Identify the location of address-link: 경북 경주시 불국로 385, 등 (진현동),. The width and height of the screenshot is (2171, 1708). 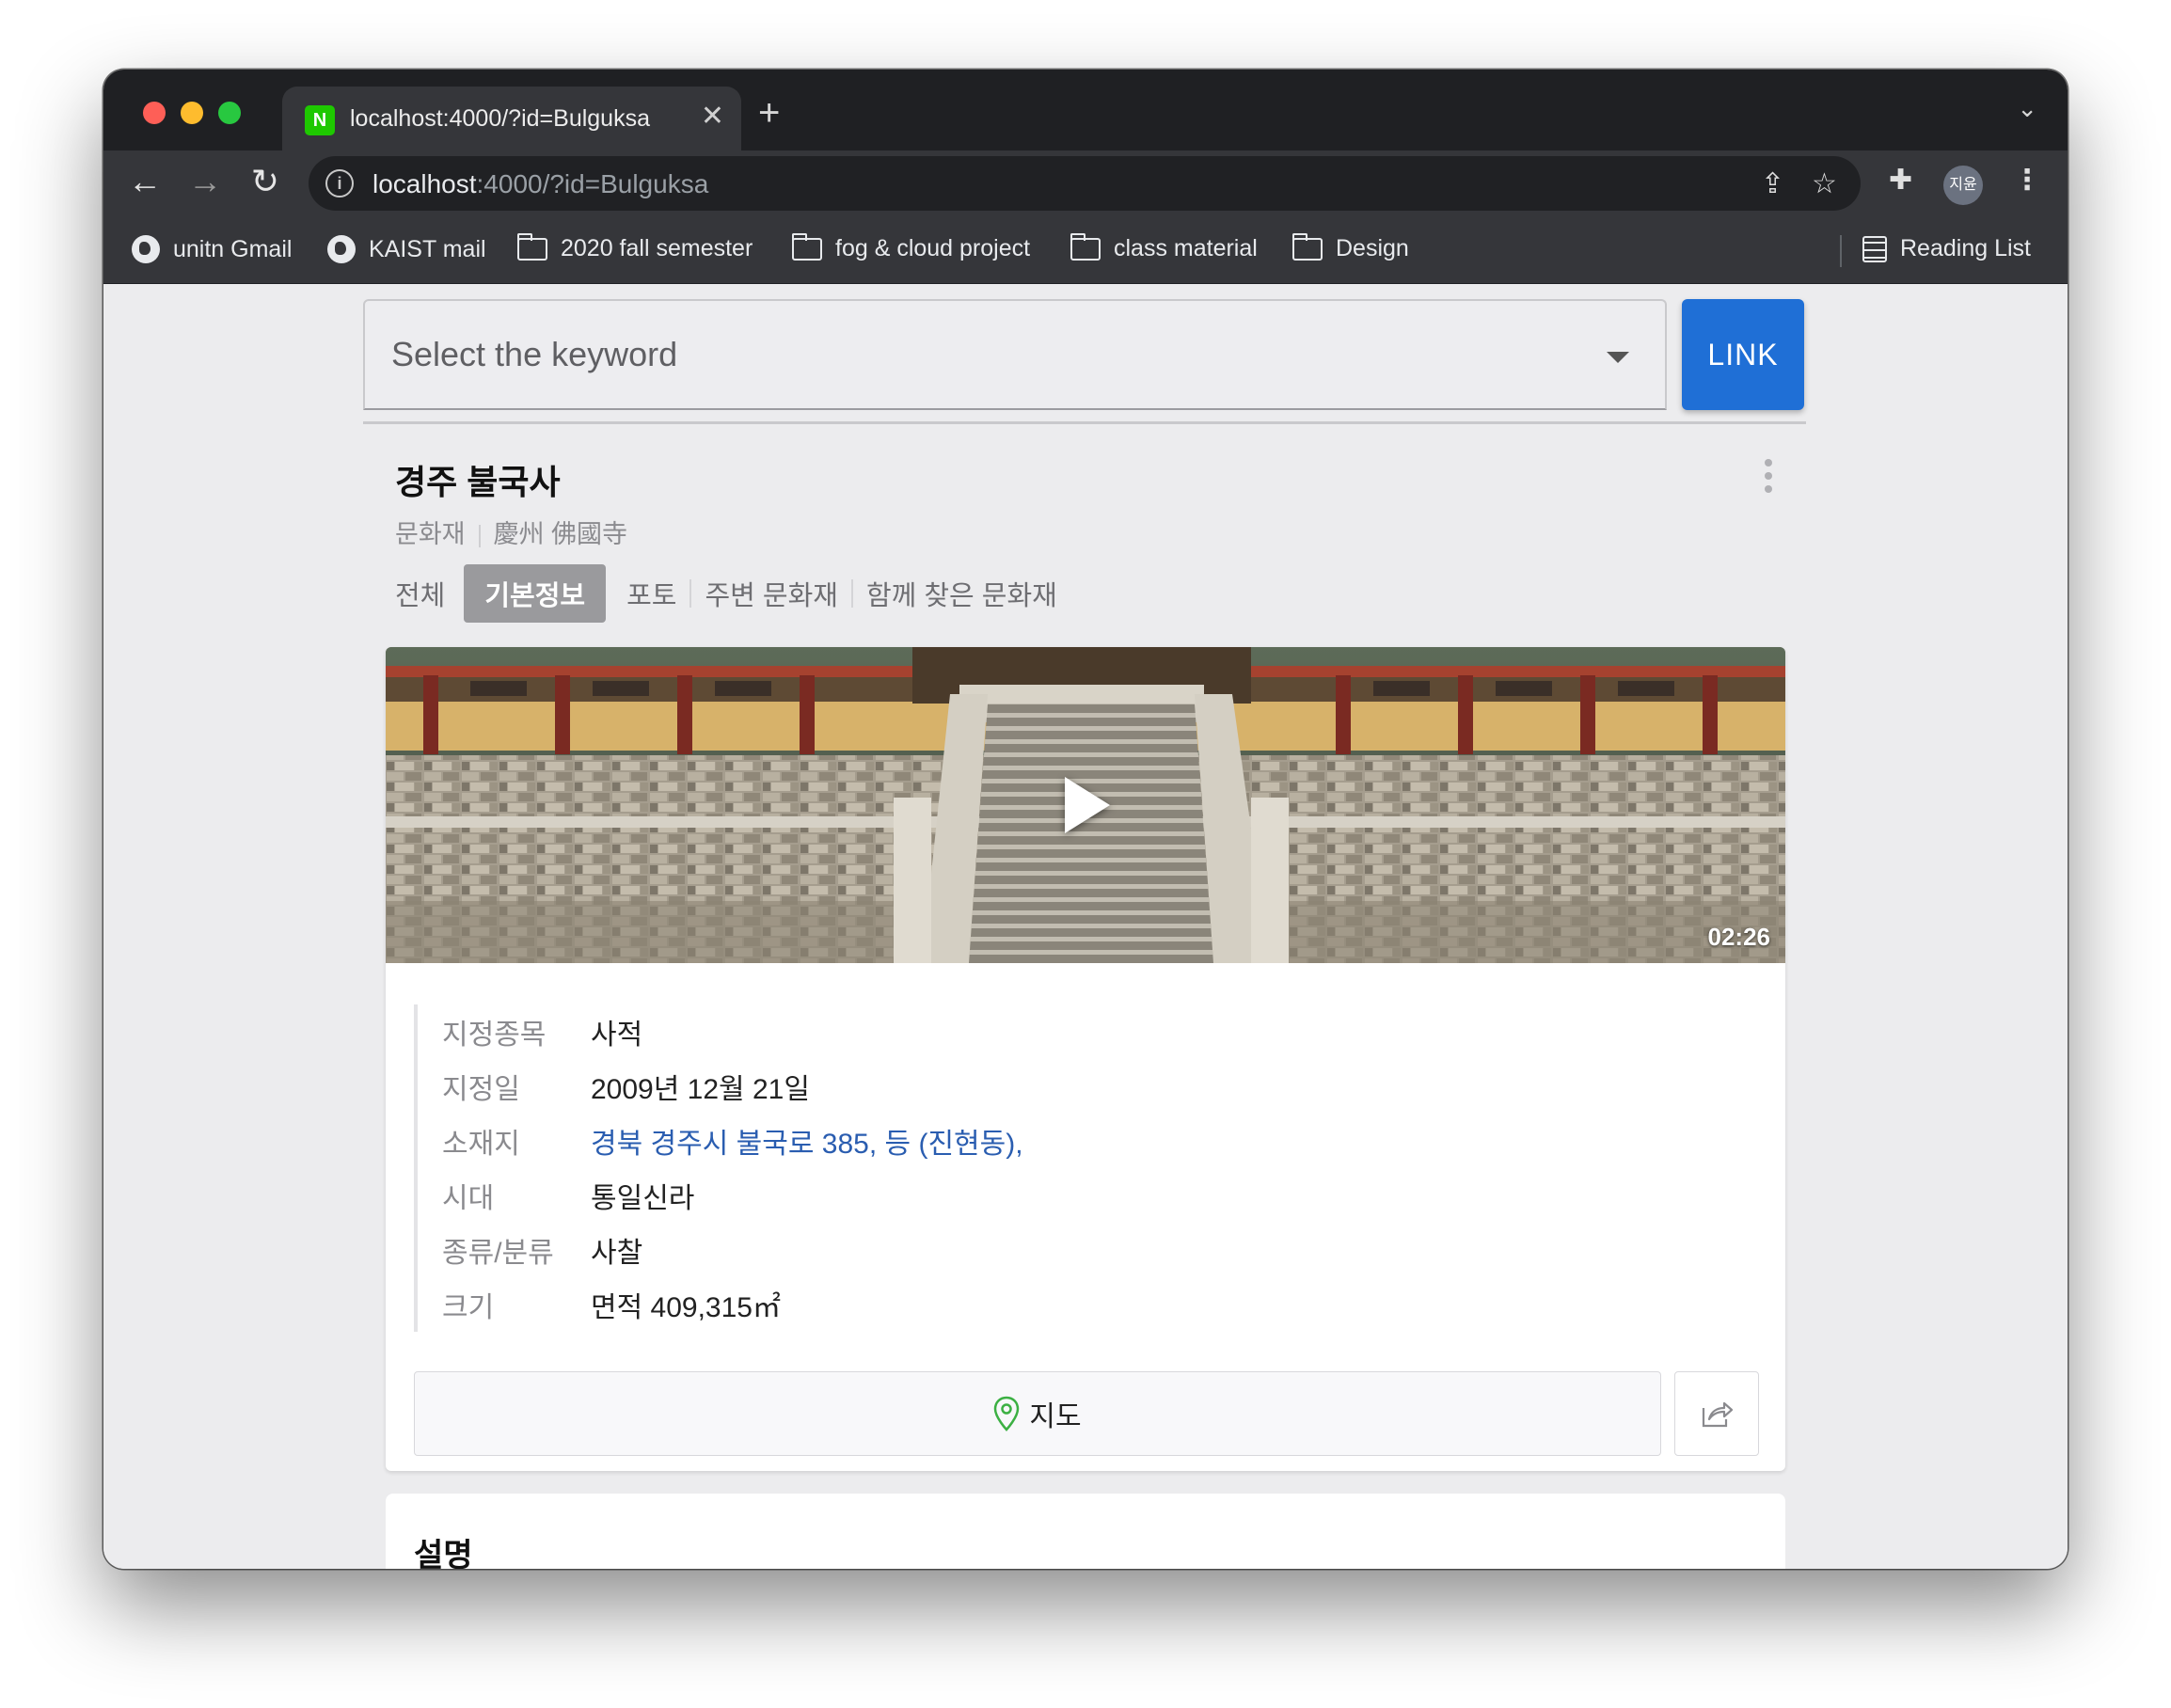
(807, 1141).